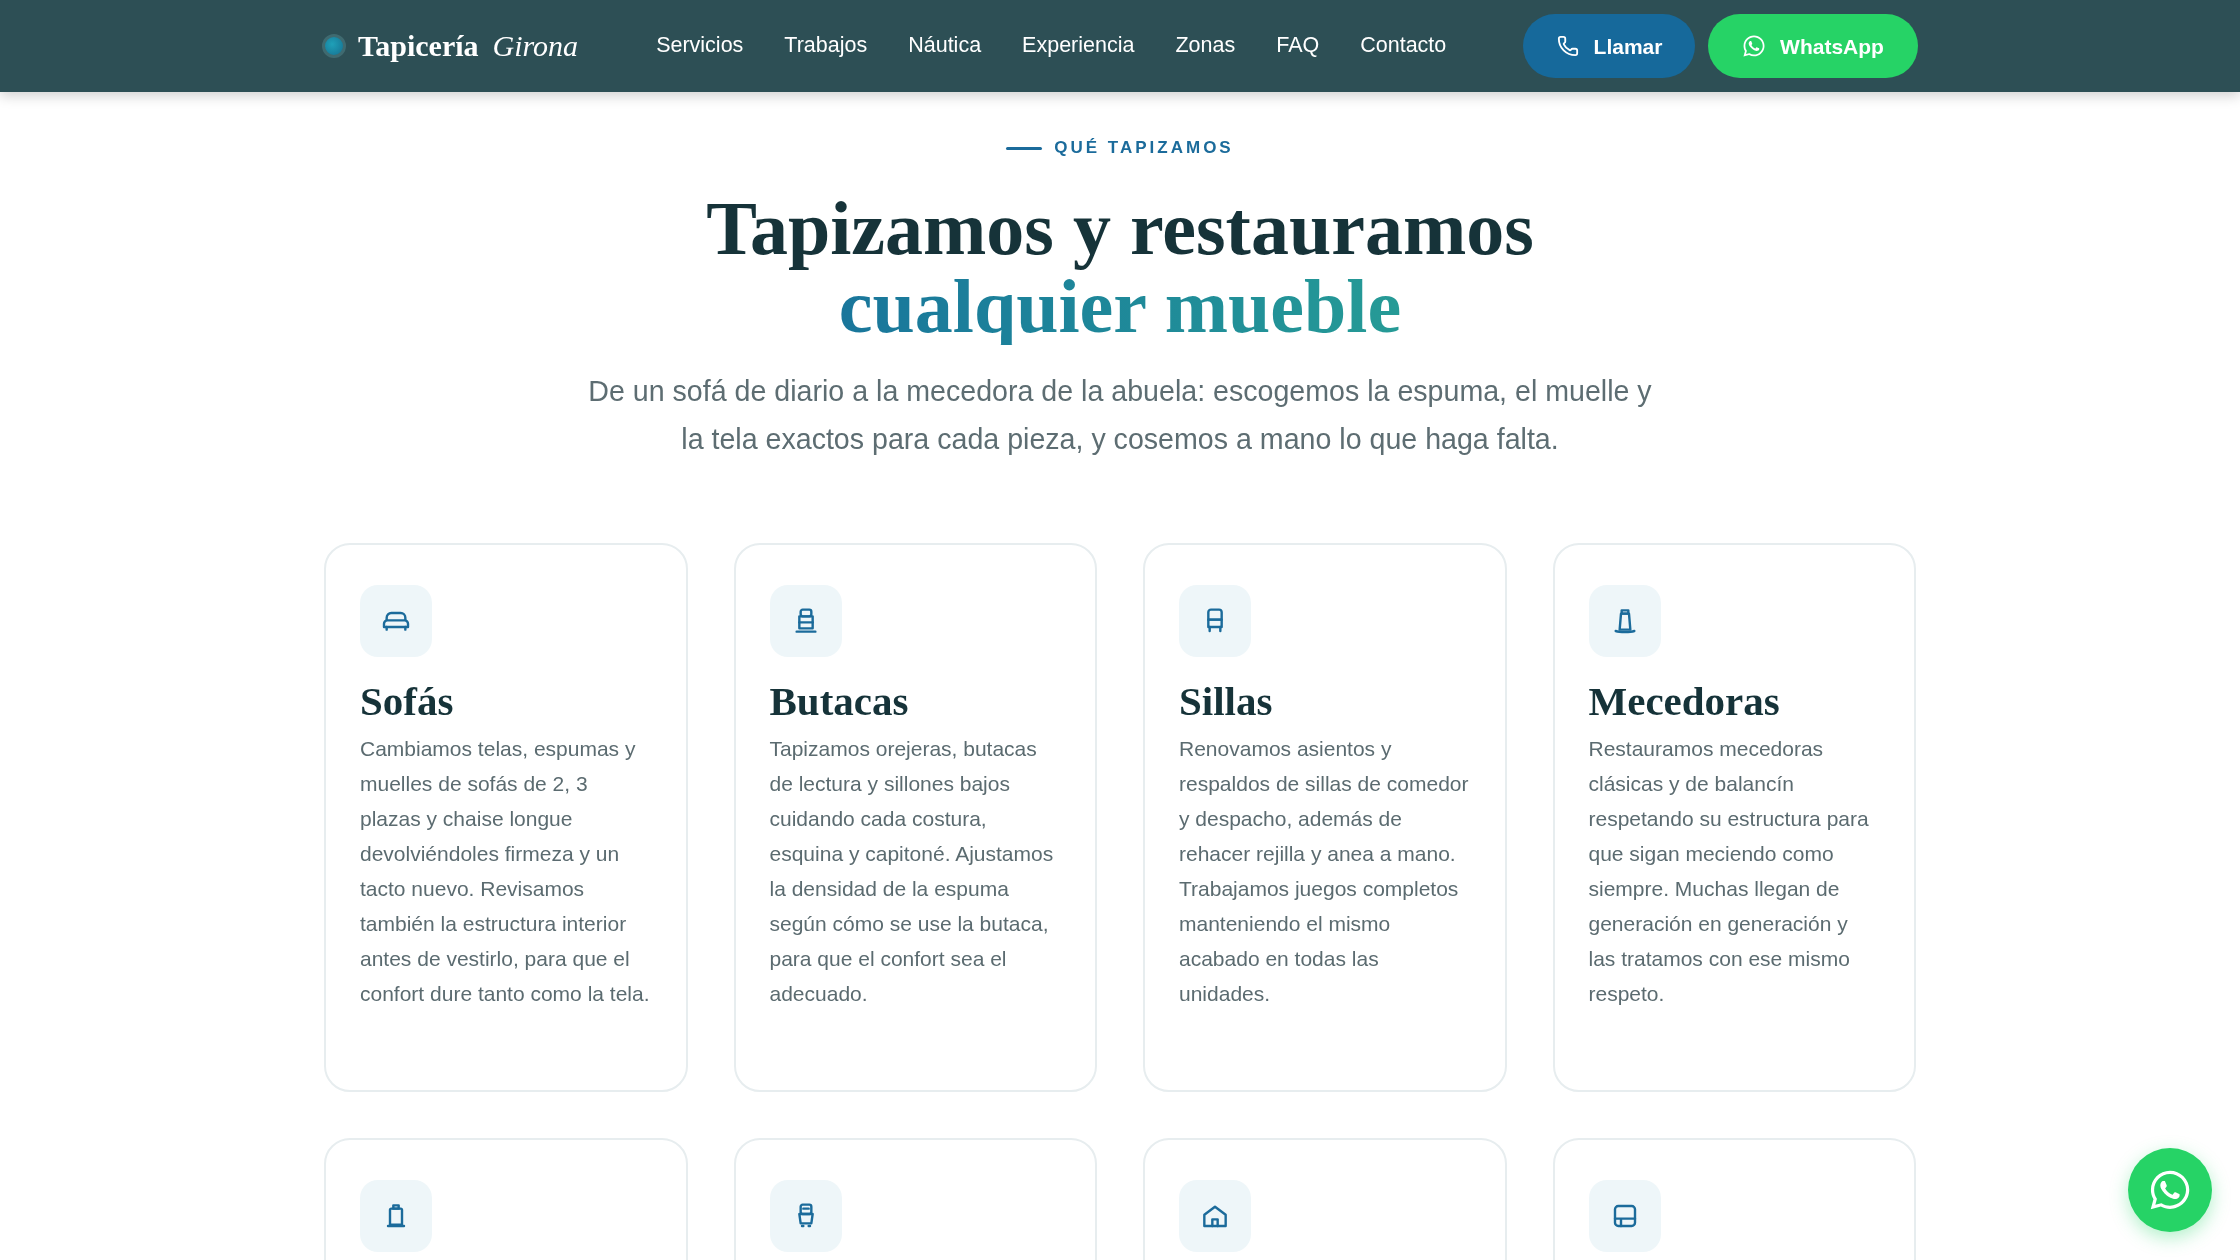  What do you see at coordinates (1205, 46) in the screenshot?
I see `nav-link: Zonas` at bounding box center [1205, 46].